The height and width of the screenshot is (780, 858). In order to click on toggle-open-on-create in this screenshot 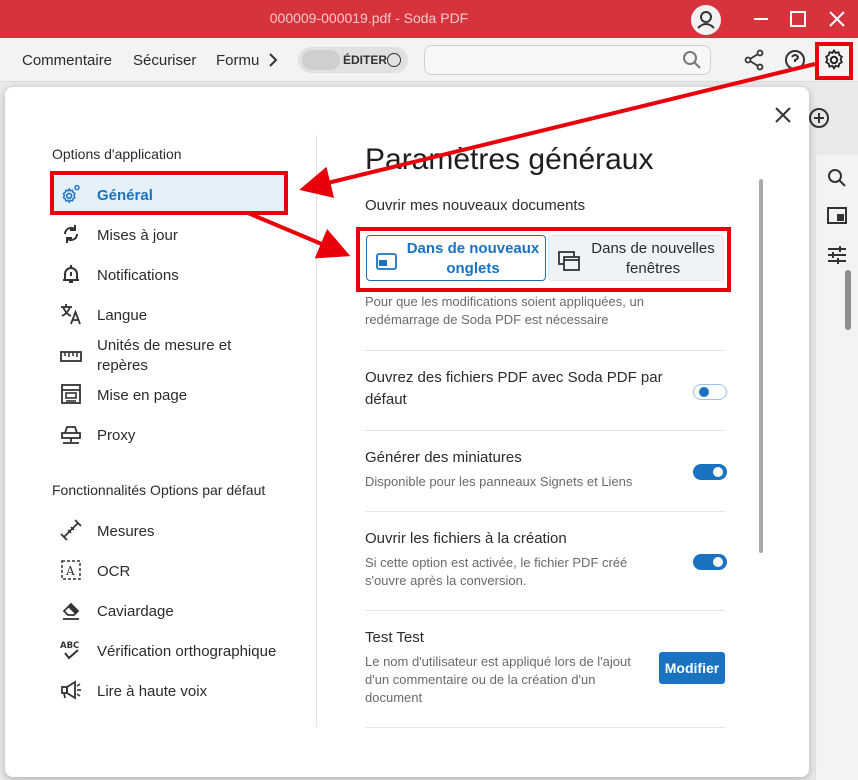, I will do `click(710, 562)`.